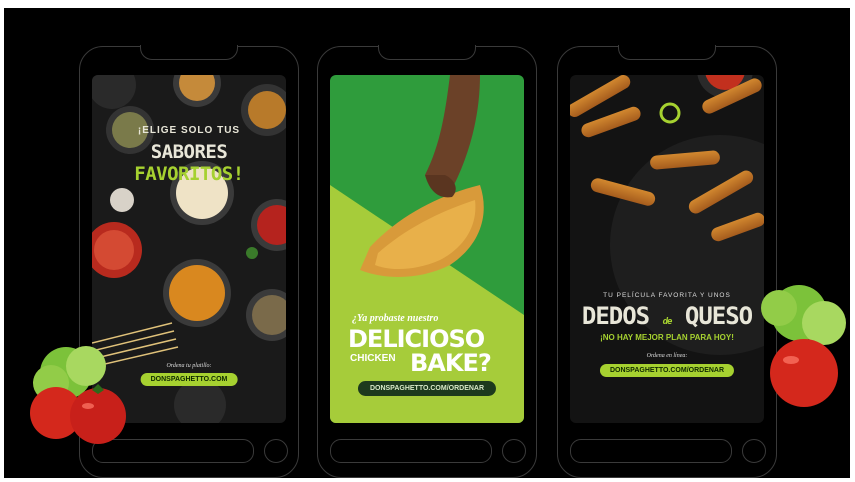 The height and width of the screenshot is (482, 855). Describe the element at coordinates (189, 130) in the screenshot. I see `headline-top: ¡ELIGE SOLO TUS` at that location.